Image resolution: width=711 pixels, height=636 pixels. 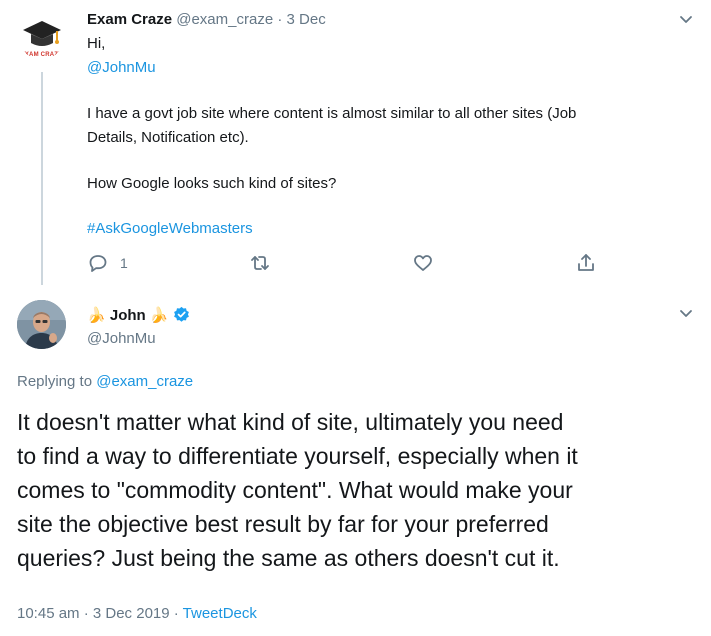 I want to click on replying-prefix: Replying to, so click(x=55, y=381).